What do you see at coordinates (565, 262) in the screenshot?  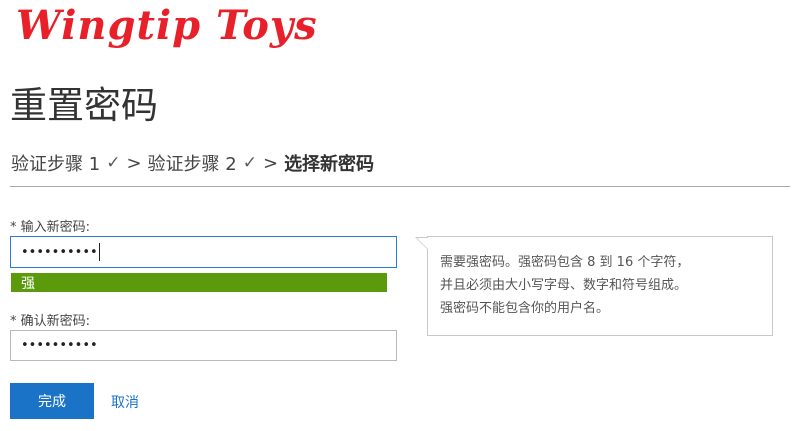 I see `tooltip-line-1: 需要强密码。强密码包含 8 到 16 个字符，` at bounding box center [565, 262].